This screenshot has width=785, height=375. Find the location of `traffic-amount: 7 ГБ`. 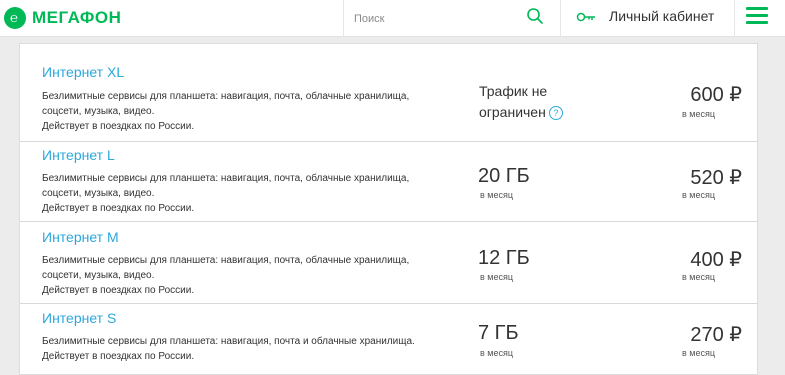

traffic-amount: 7 ГБ is located at coordinates (498, 333).